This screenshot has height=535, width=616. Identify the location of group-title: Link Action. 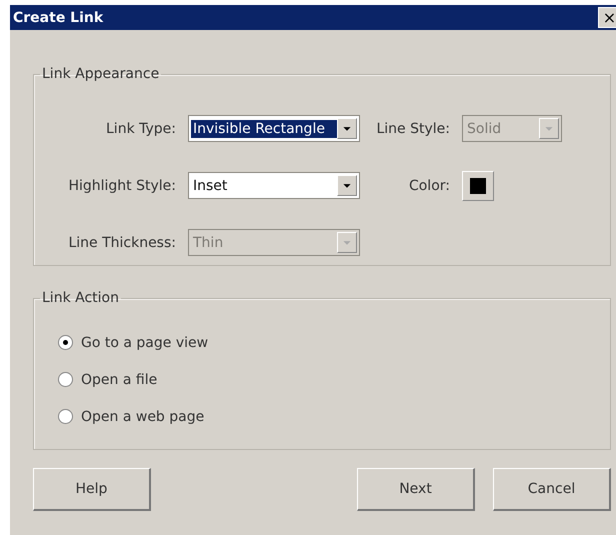
(80, 298).